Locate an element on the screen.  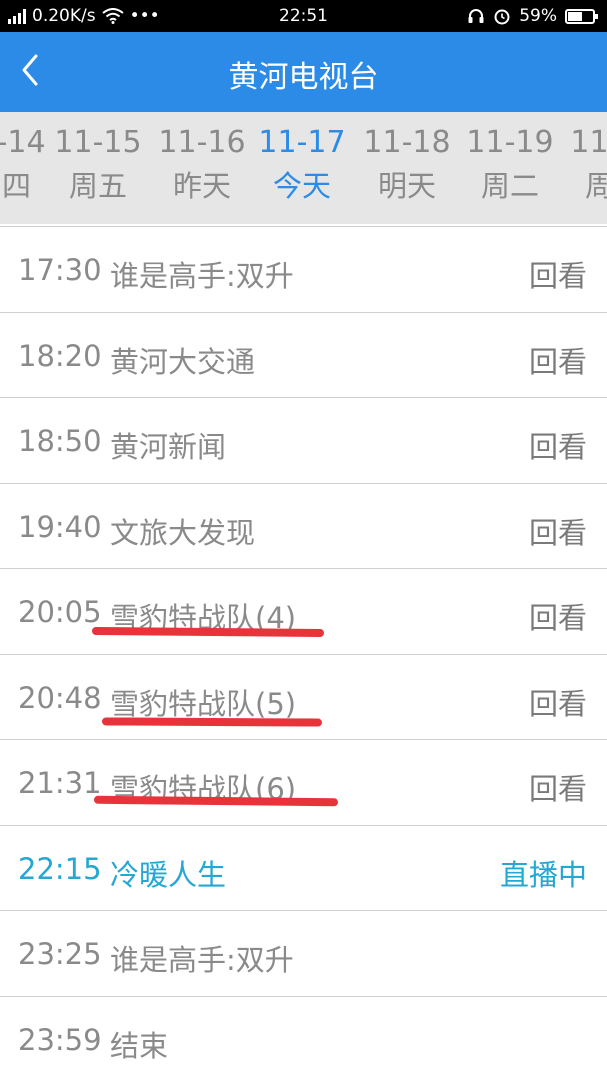
program-title: 雪豹特战队(5) is located at coordinates (203, 703).